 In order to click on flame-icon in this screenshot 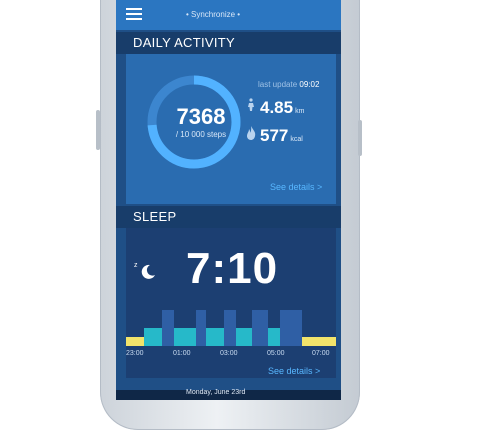, I will do `click(251, 133)`.